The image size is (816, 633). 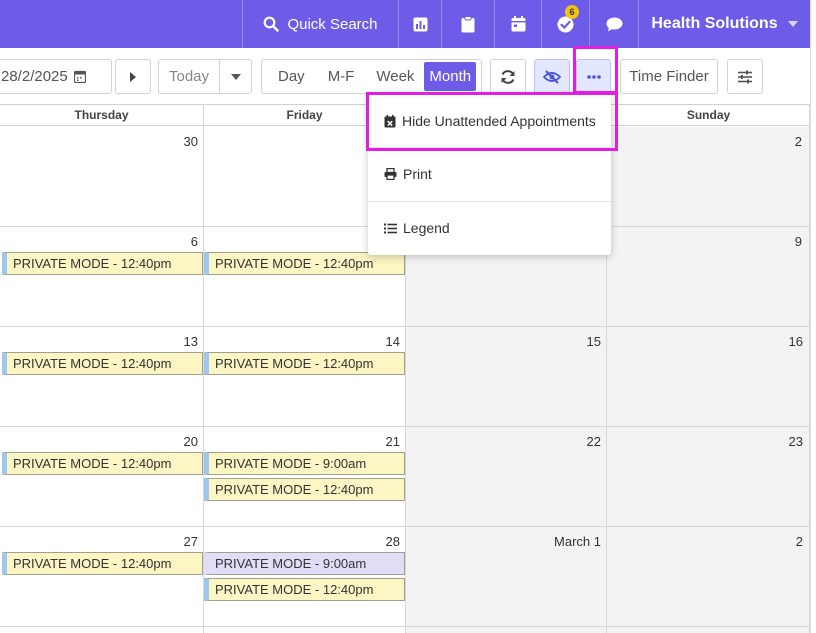 I want to click on organization-menu: Health Solutions, so click(x=724, y=24).